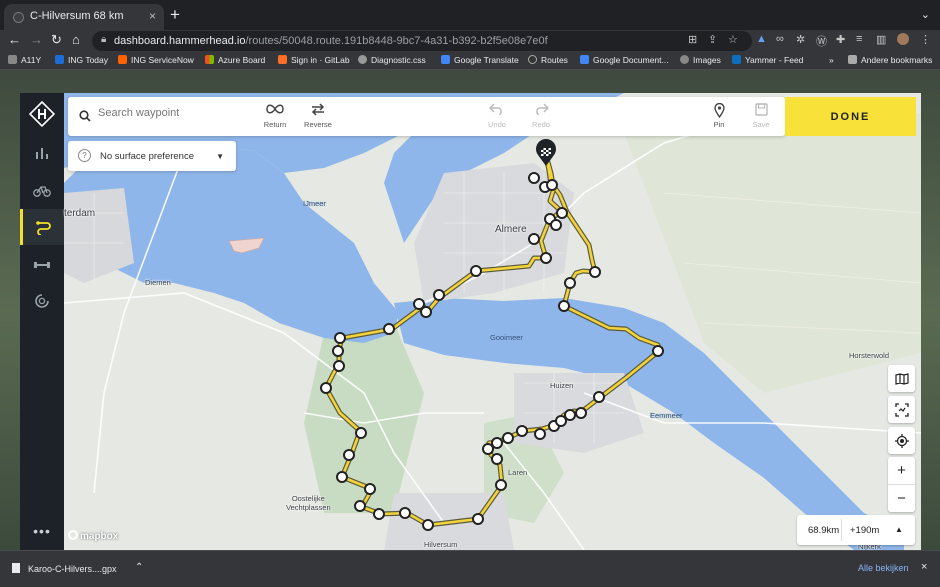  Describe the element at coordinates (42, 153) in the screenshot. I see `sidebar-analytics-icon` at that location.